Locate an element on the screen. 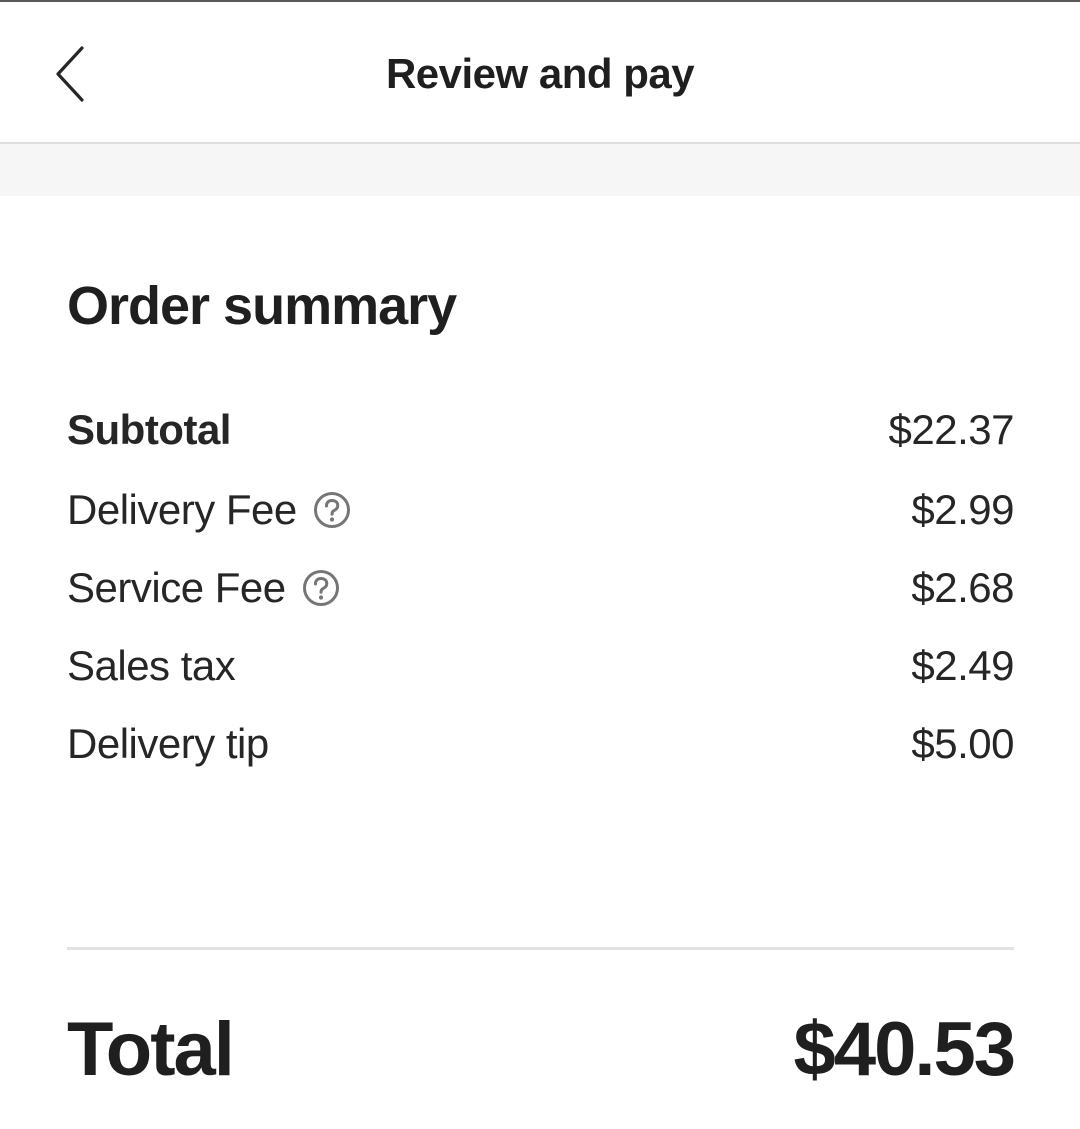  subtotal-value: $22.37 is located at coordinates (951, 429).